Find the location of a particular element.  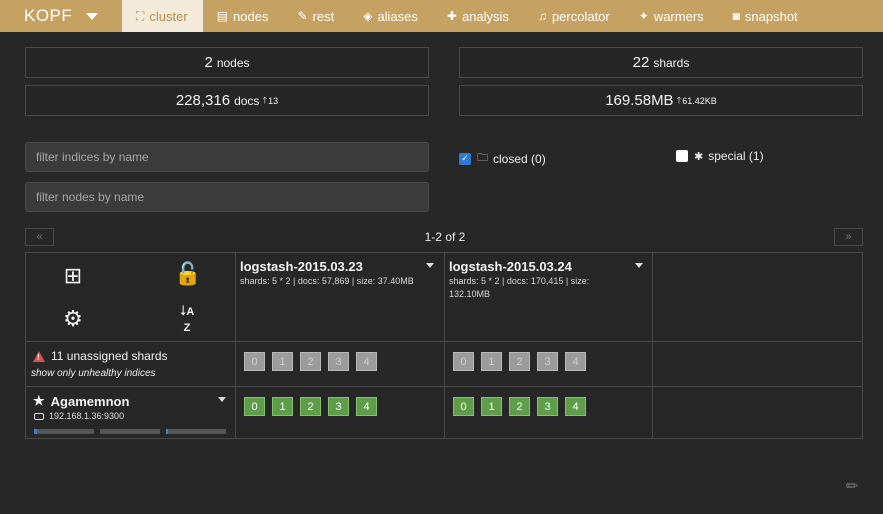

nav-tab-analysis: ✚ analysis is located at coordinates (478, 16).